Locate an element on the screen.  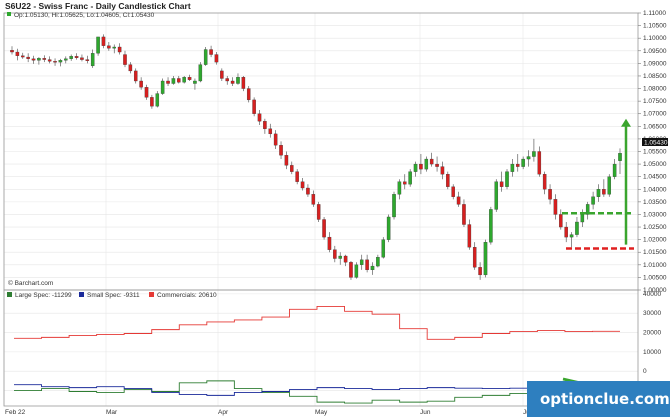
price-tick-label: 1.04500 is located at coordinates (655, 177).